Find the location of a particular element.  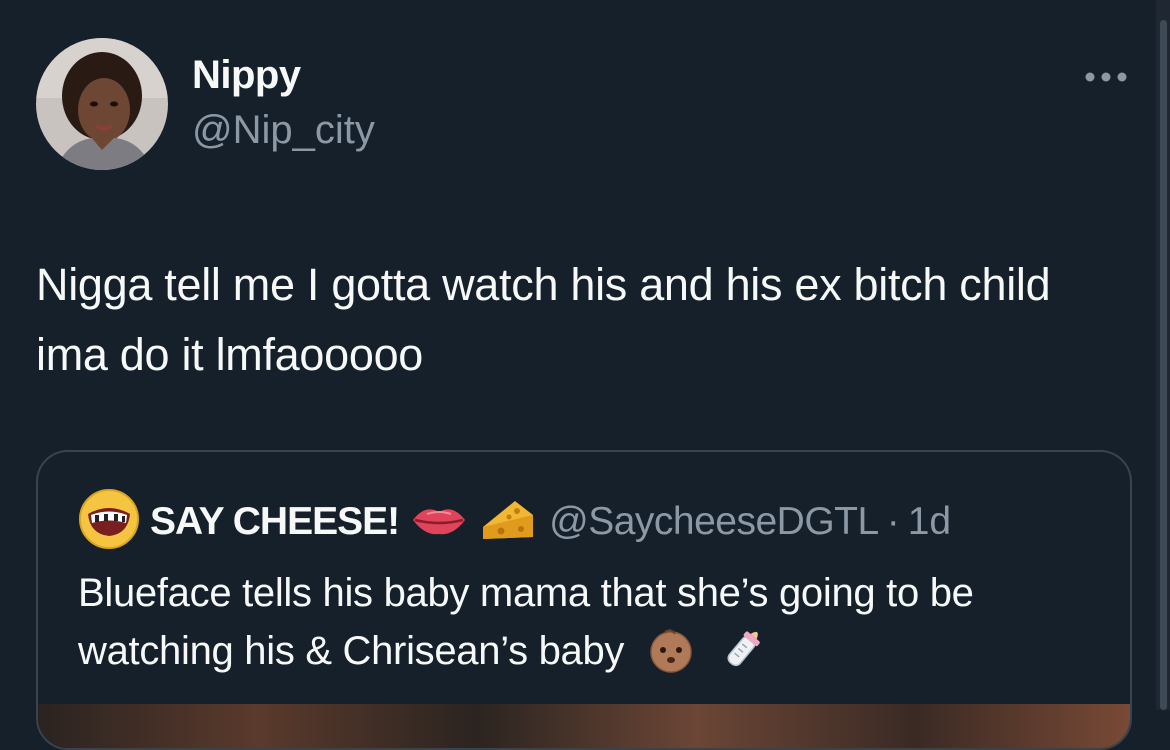

scrollbar-thumb is located at coordinates (1163, 365).